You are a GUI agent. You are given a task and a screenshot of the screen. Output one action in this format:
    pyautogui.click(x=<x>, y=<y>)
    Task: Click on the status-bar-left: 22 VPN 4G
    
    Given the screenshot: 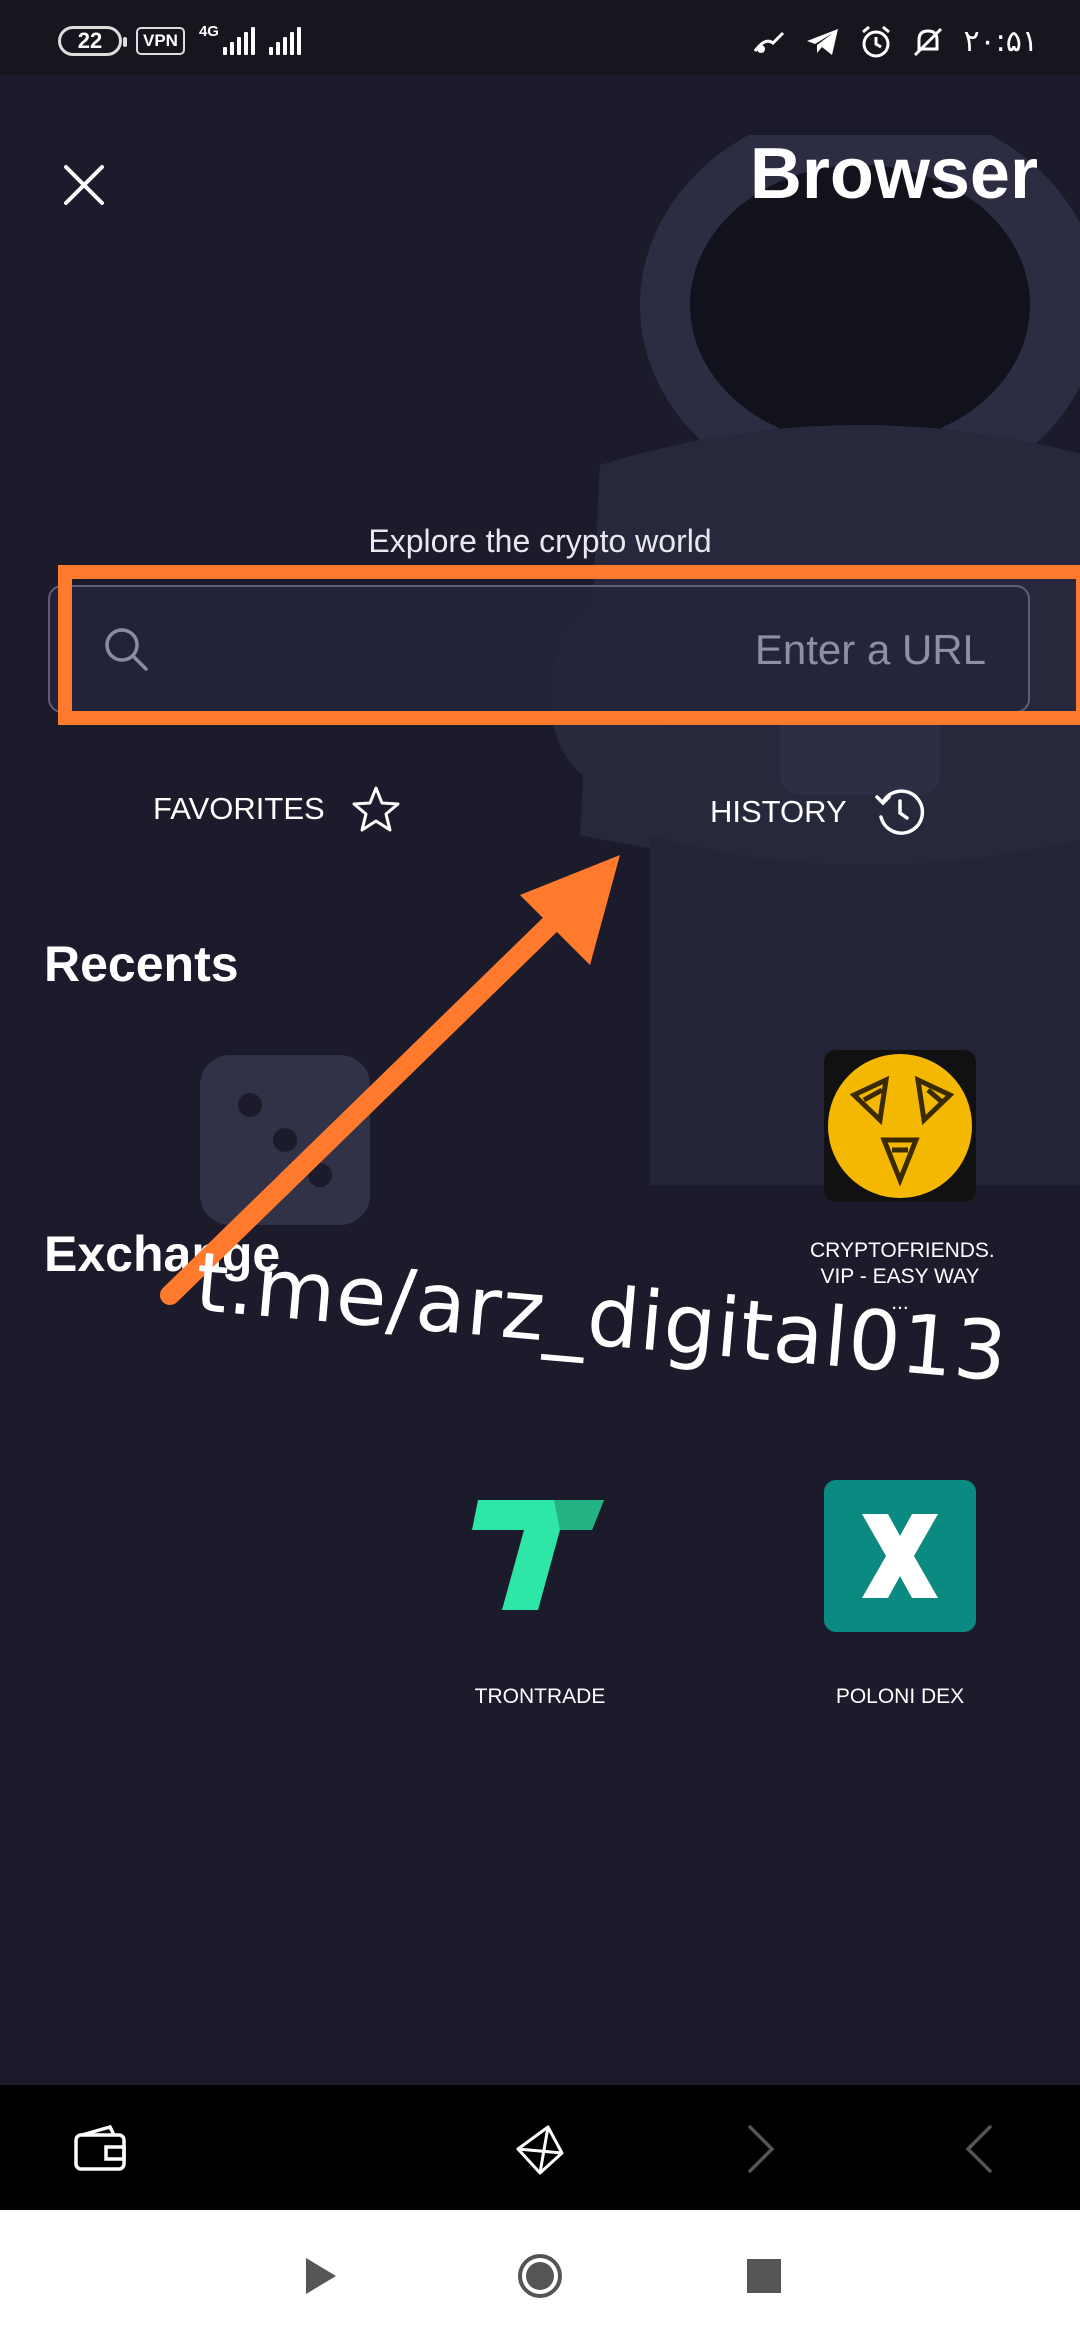 What is the action you would take?
    pyautogui.click(x=179, y=39)
    